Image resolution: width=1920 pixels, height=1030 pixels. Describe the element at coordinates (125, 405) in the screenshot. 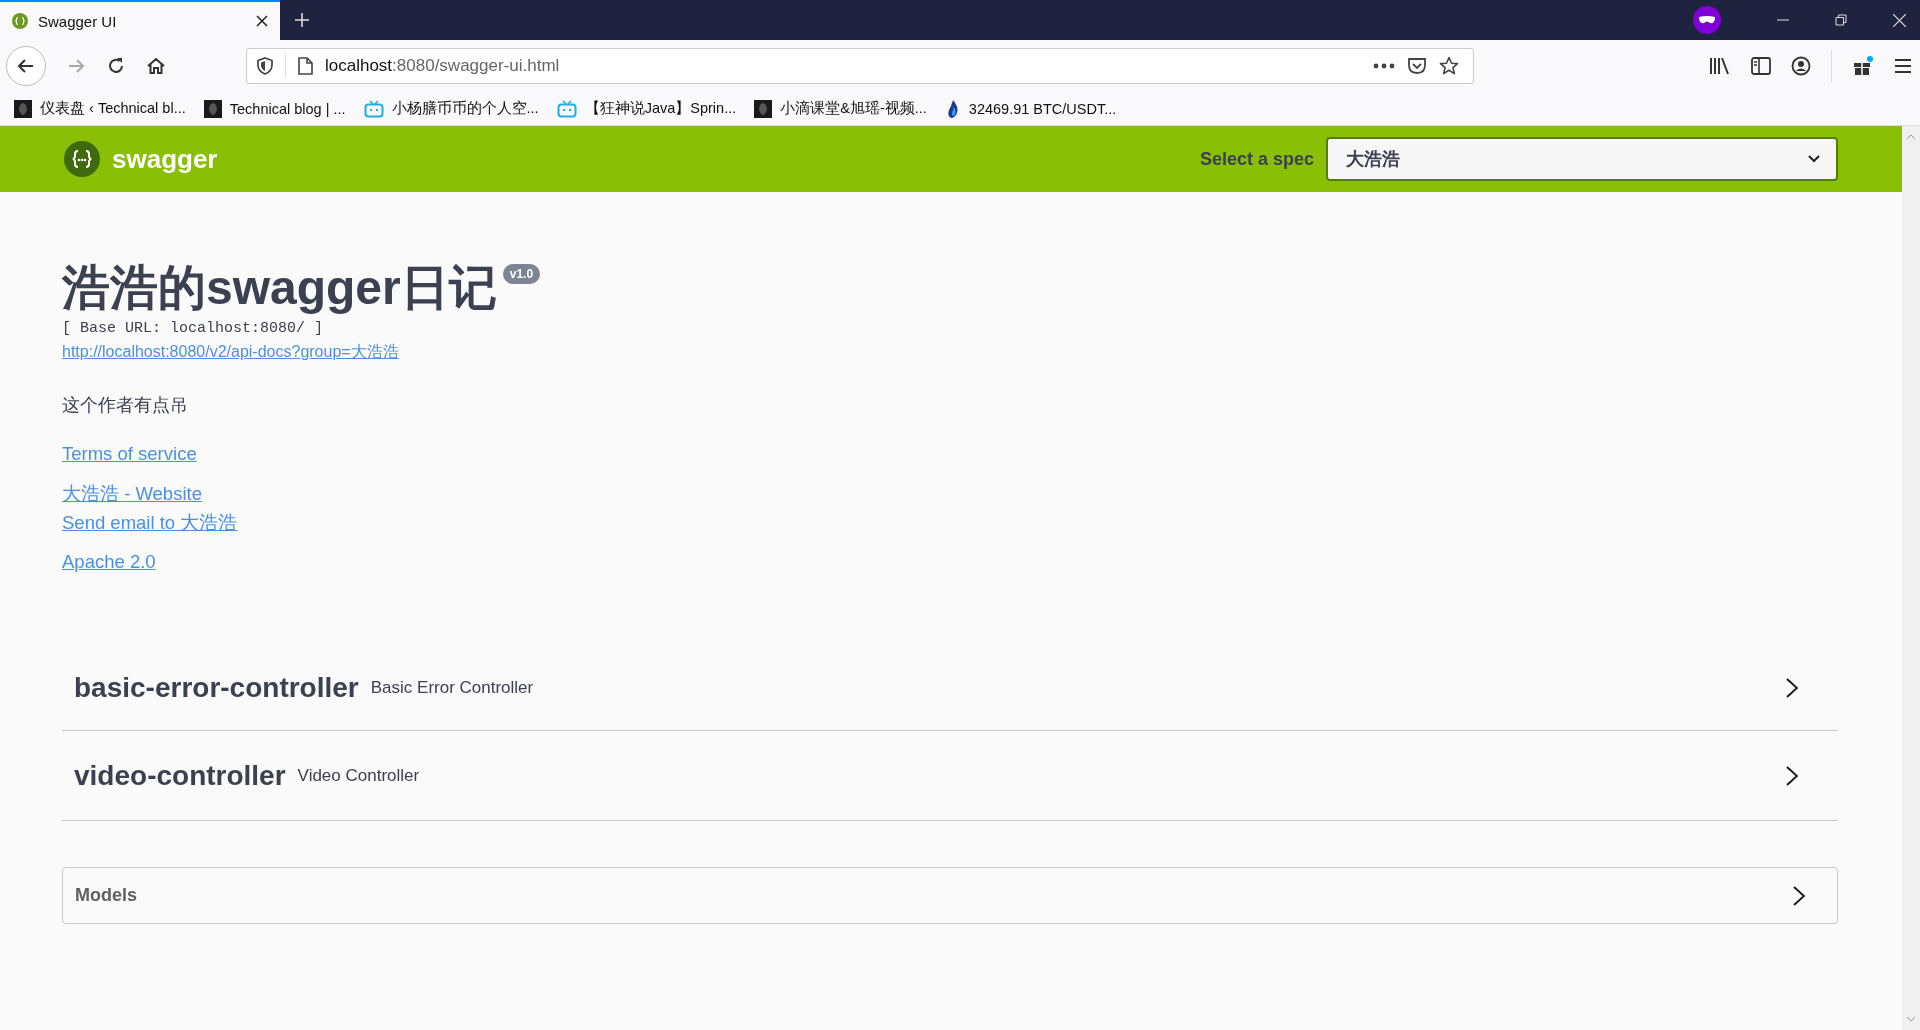

I see `api-description: 这个作者有点吊` at that location.